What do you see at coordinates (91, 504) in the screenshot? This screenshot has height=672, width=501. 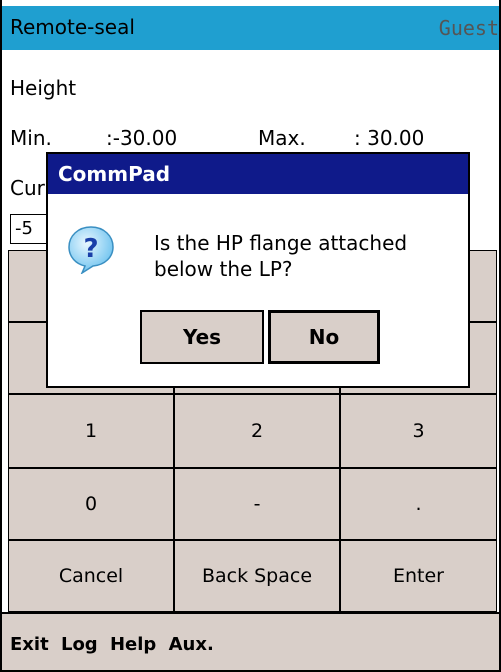 I see `key-0: 0` at bounding box center [91, 504].